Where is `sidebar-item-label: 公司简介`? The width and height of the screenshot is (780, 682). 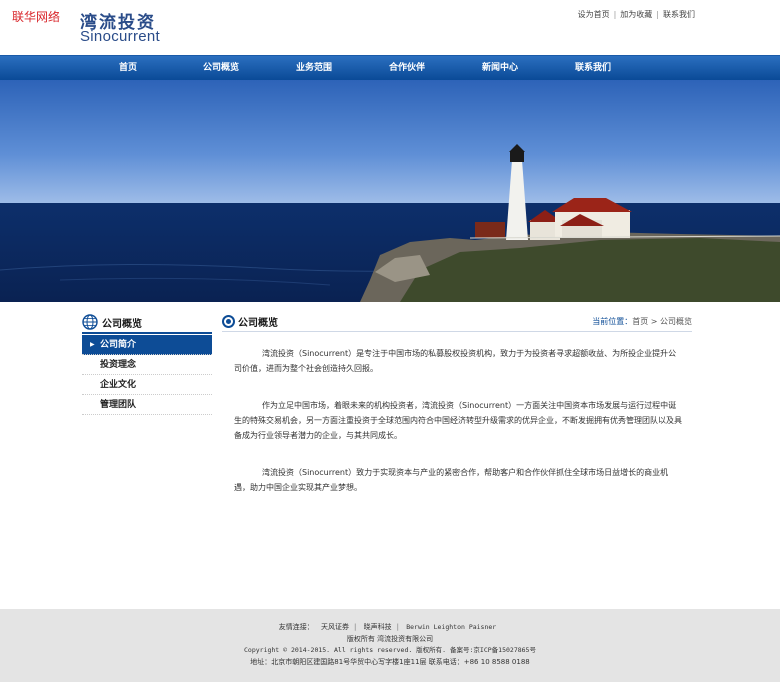 sidebar-item-label: 公司简介 is located at coordinates (118, 345).